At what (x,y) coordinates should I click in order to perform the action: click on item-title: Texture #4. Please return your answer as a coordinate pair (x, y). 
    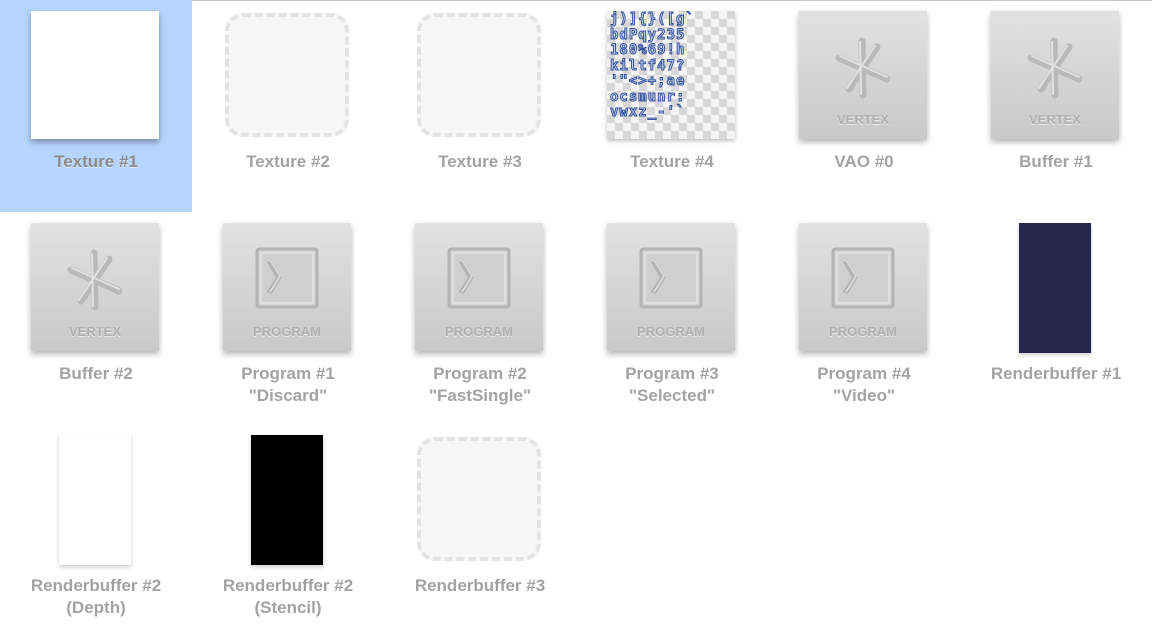
    Looking at the image, I should click on (672, 161).